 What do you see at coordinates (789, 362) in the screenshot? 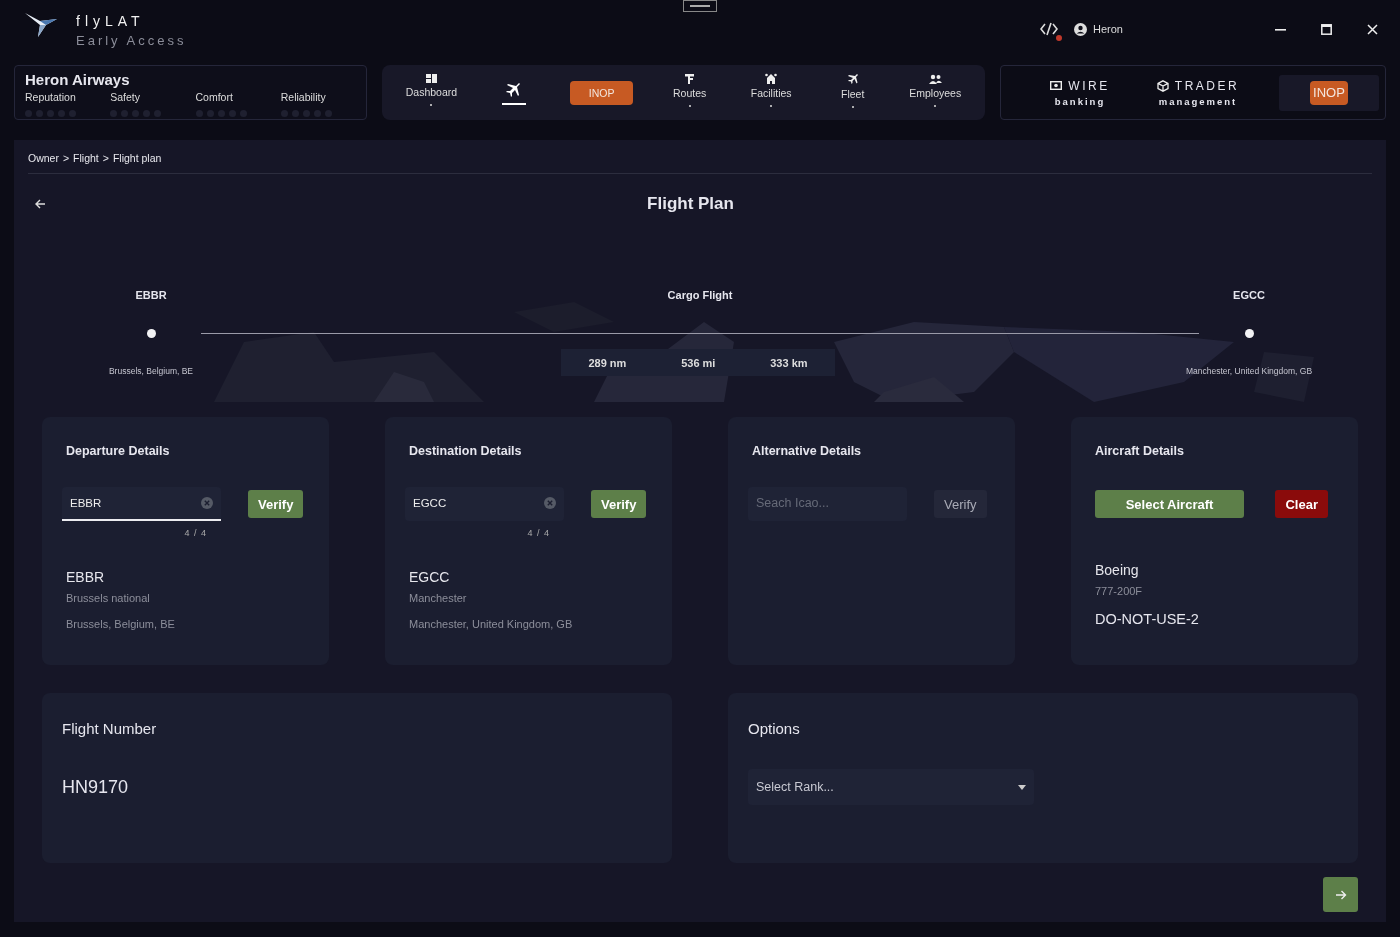
I see `distance-value: 333 km` at bounding box center [789, 362].